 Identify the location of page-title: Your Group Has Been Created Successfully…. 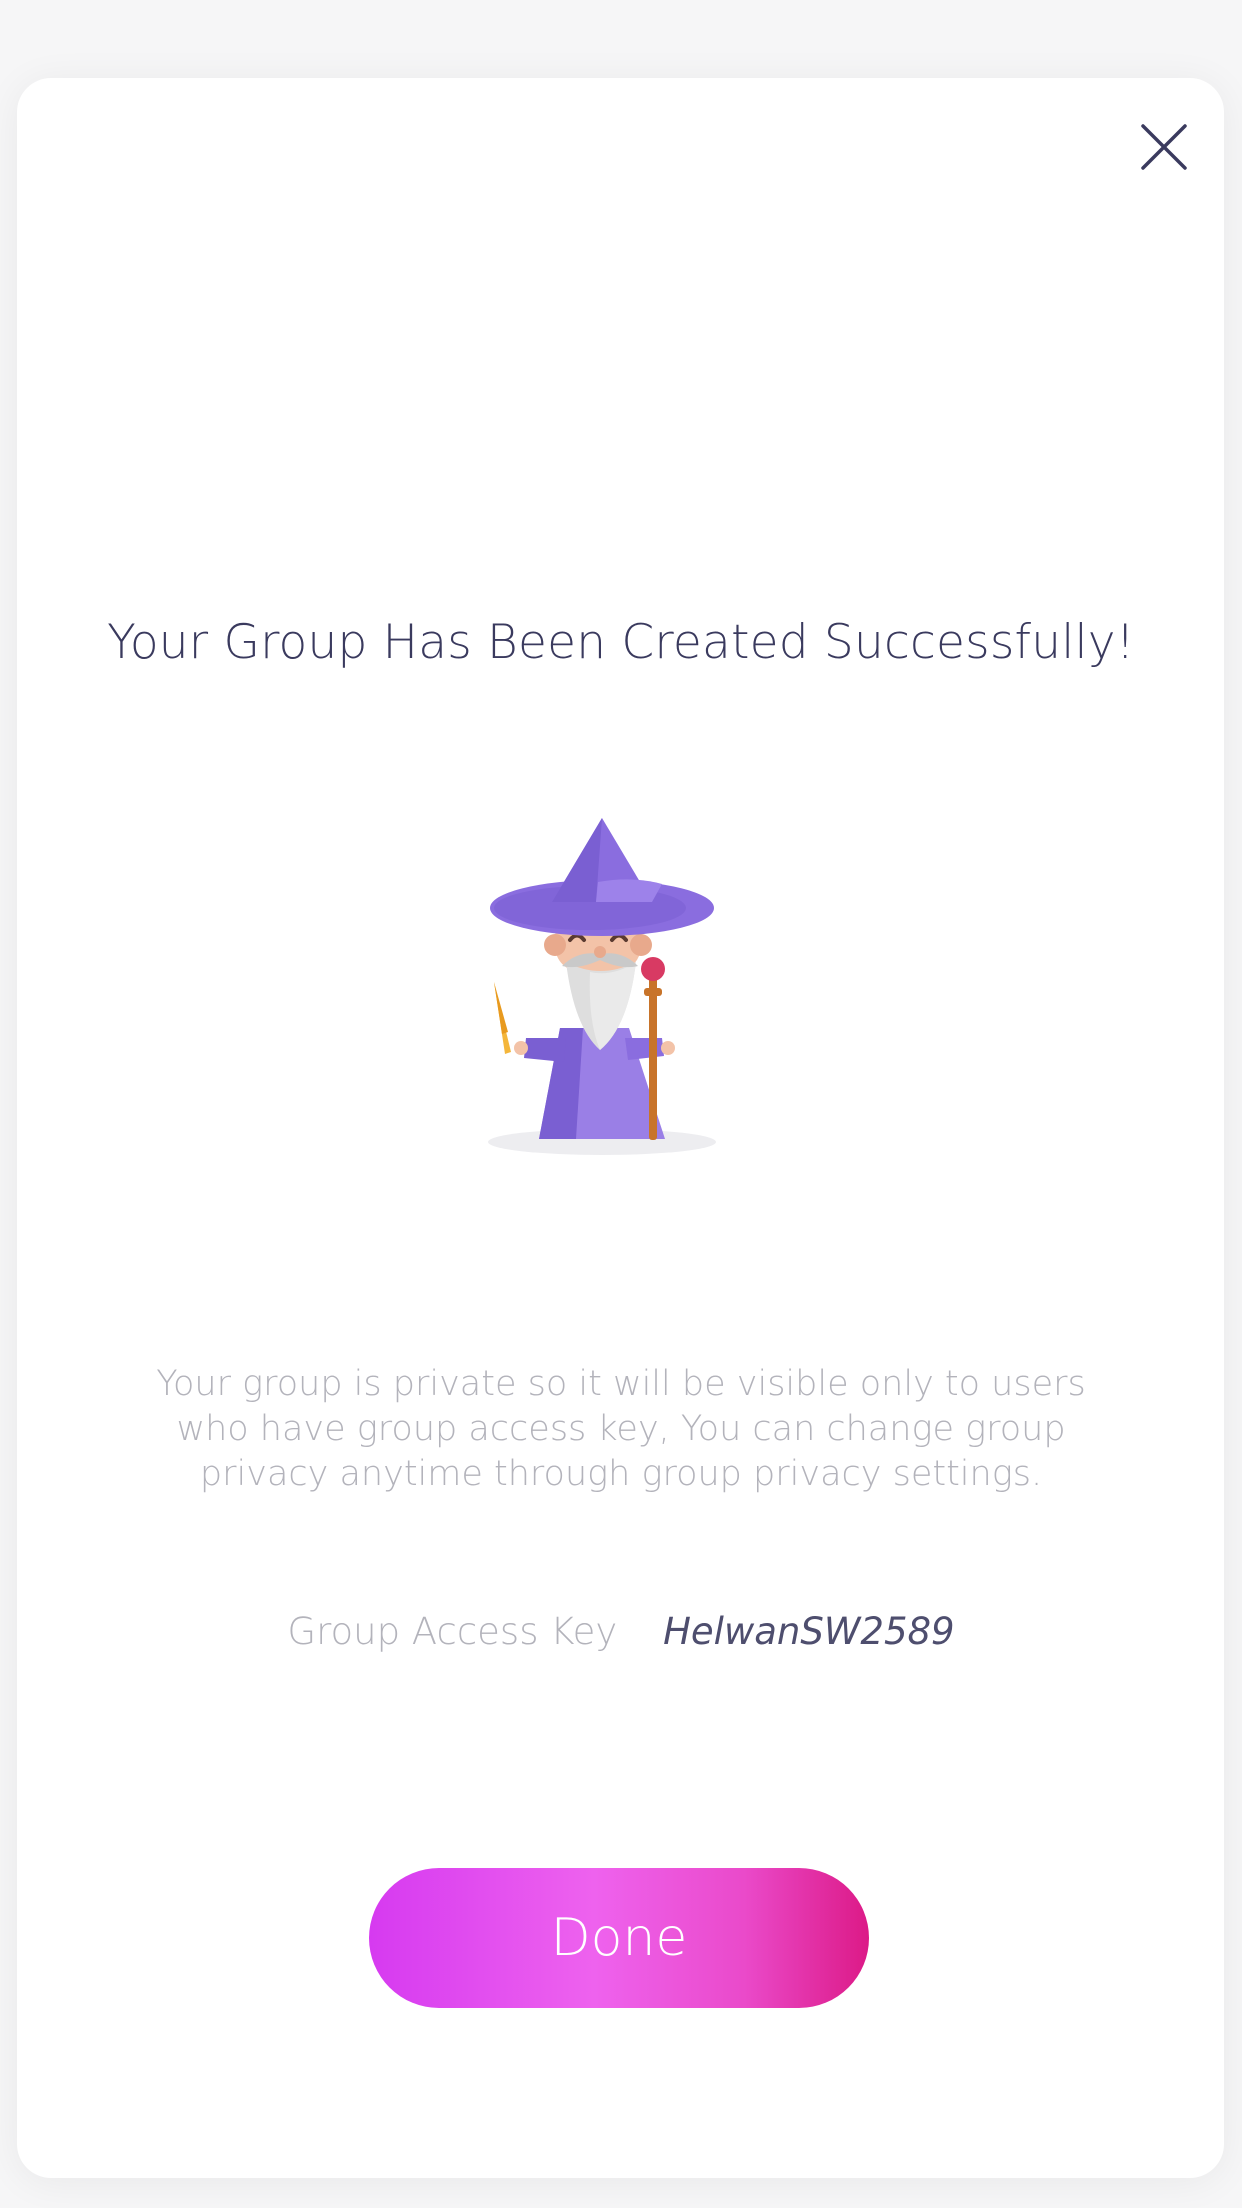
(621, 642).